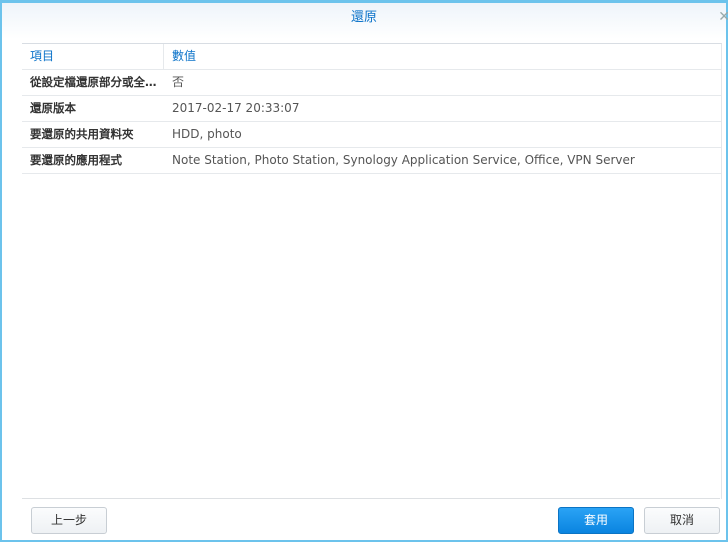 This screenshot has height=542, width=728. What do you see at coordinates (97, 82) in the screenshot?
I see `item-cell: 從設定檔還原部分或全部設定` at bounding box center [97, 82].